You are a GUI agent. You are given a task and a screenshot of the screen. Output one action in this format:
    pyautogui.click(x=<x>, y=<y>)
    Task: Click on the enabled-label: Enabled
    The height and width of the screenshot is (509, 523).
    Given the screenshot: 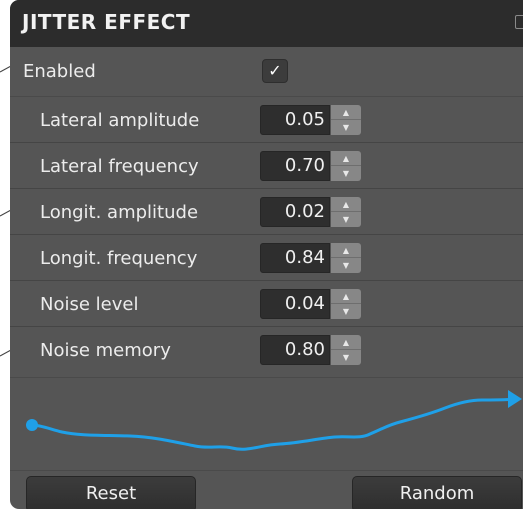 What is the action you would take?
    pyautogui.click(x=59, y=71)
    